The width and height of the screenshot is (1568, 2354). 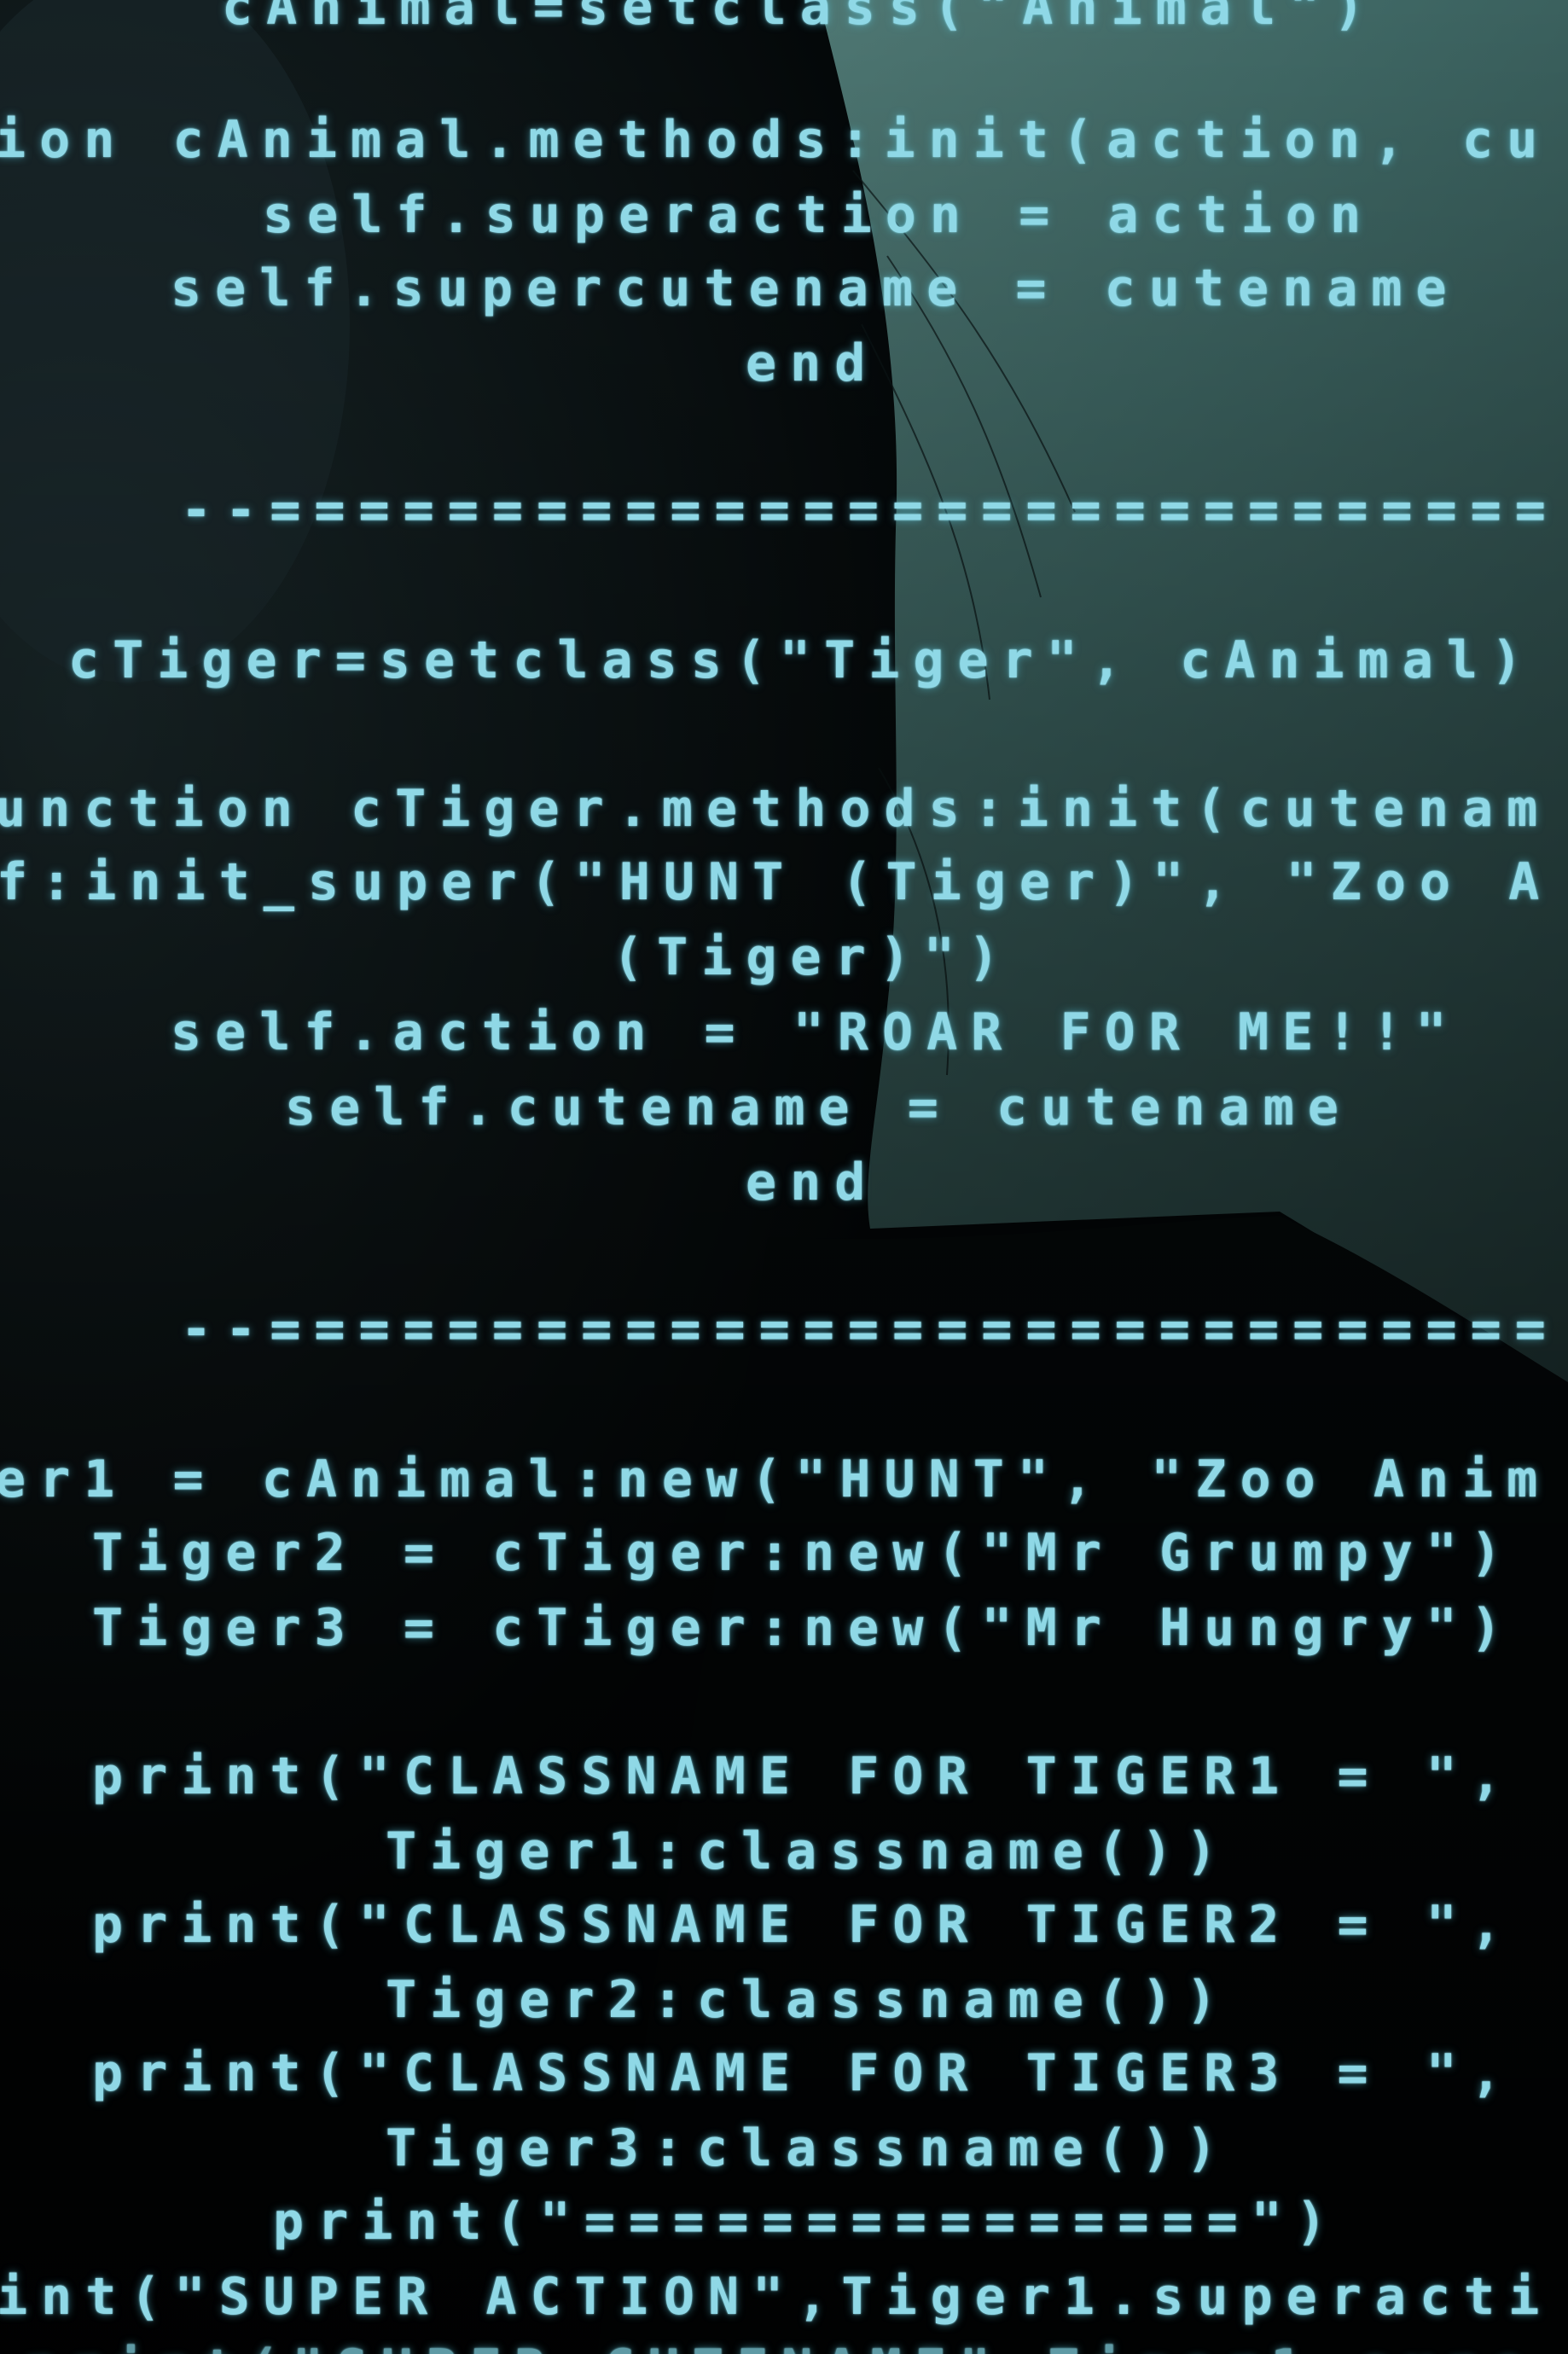 What do you see at coordinates (803, 2073) in the screenshot?
I see `code-line: print("CLASSNAME FOR TIGER3 = ",` at bounding box center [803, 2073].